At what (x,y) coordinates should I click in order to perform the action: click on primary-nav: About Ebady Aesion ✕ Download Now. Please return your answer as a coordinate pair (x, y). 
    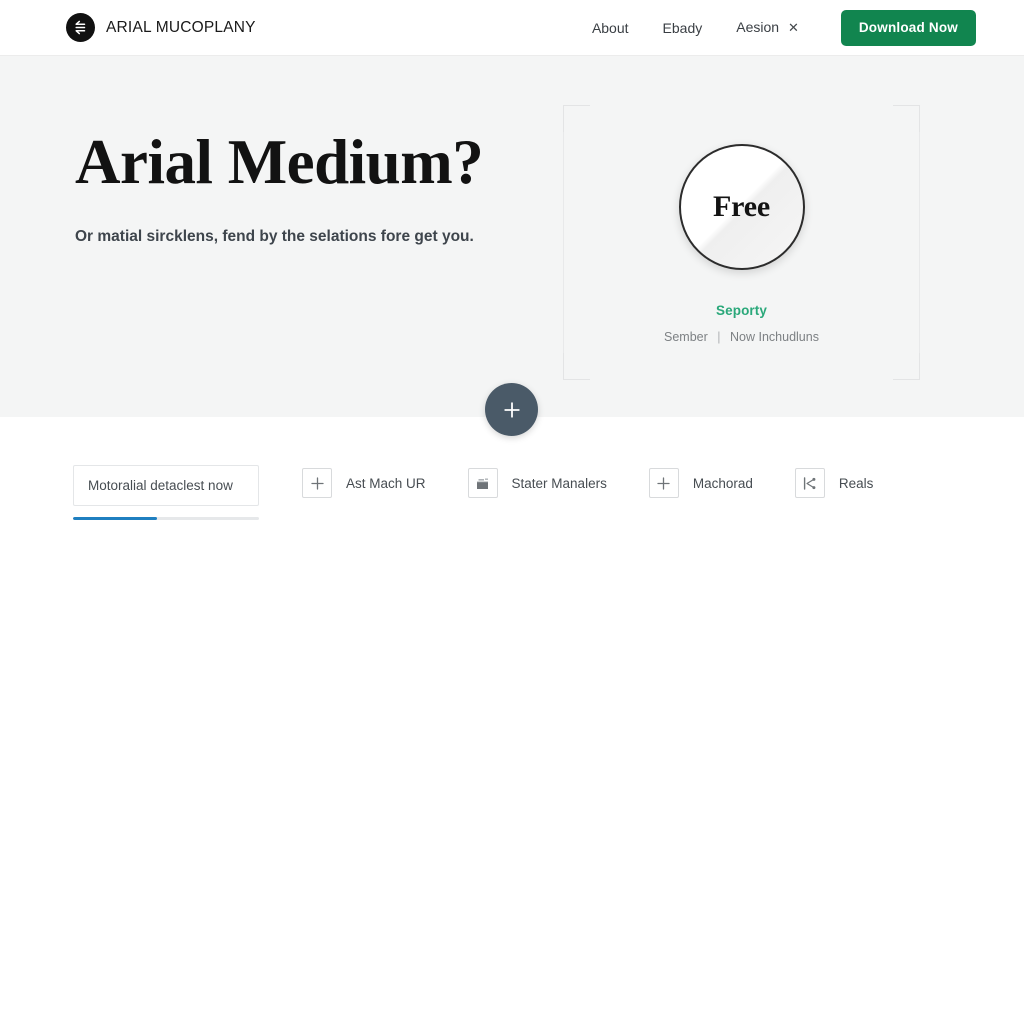
    Looking at the image, I should click on (775, 27).